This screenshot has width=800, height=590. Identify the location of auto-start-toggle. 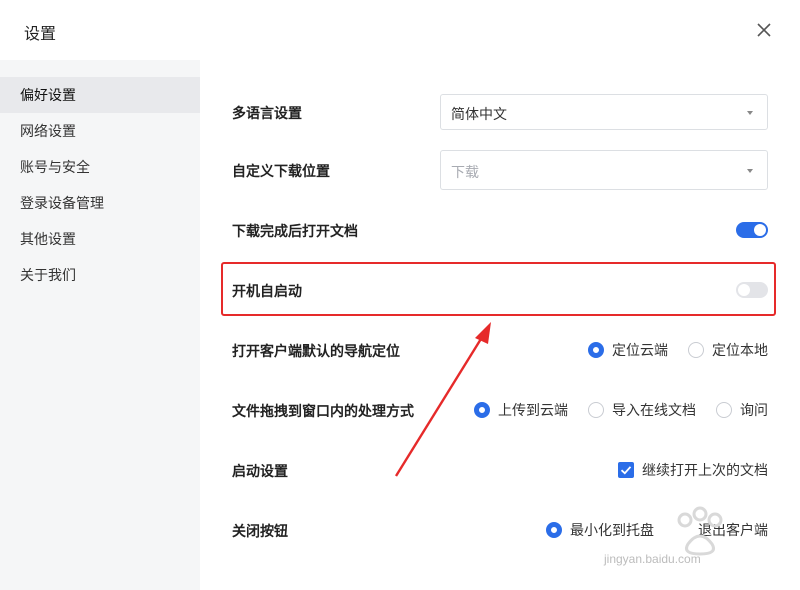
(752, 290).